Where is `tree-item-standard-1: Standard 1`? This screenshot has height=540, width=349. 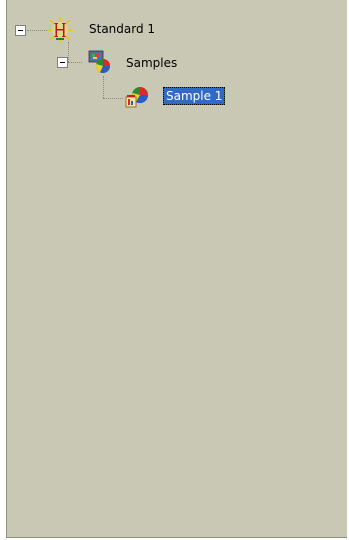
tree-item-standard-1: Standard 1 is located at coordinates (122, 29).